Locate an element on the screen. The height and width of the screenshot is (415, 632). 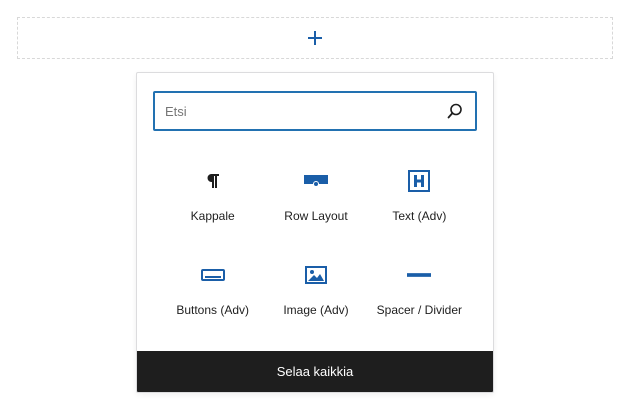
block-item-spacer-divider: Spacer / Divider is located at coordinates (419, 293).